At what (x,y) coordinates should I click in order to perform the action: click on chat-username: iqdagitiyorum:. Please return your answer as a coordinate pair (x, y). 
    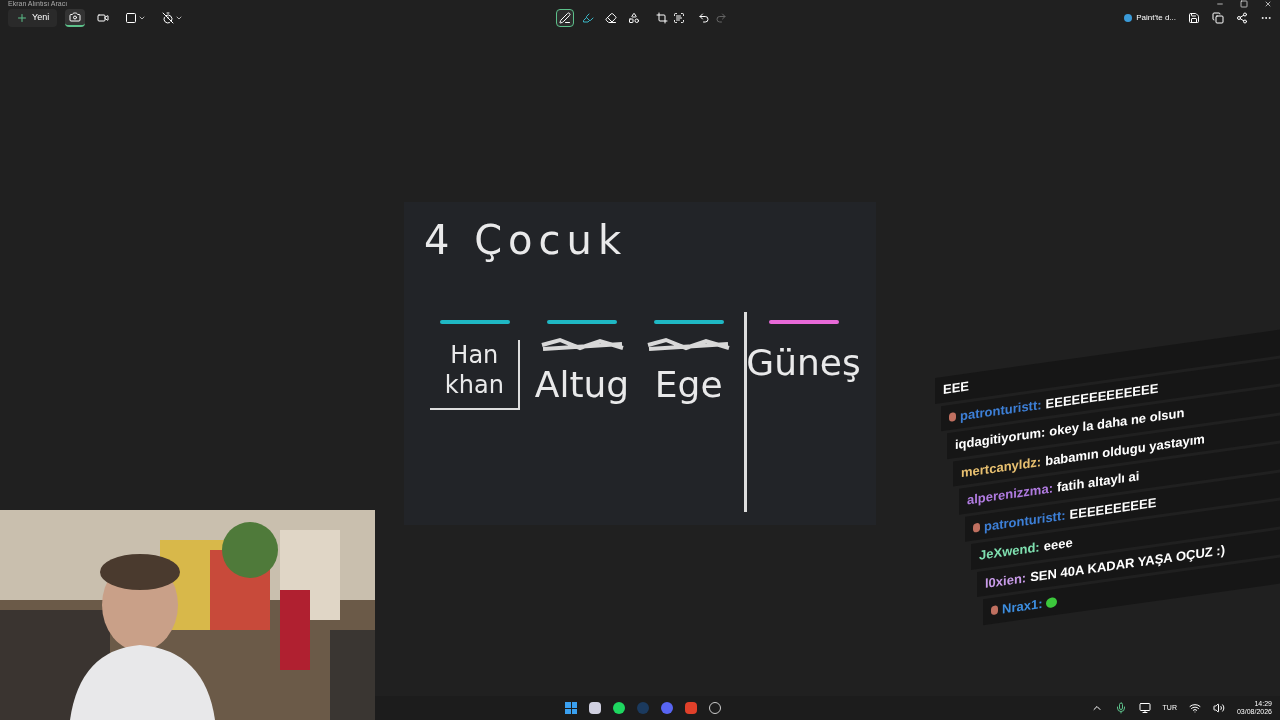
    Looking at the image, I should click on (1000, 439).